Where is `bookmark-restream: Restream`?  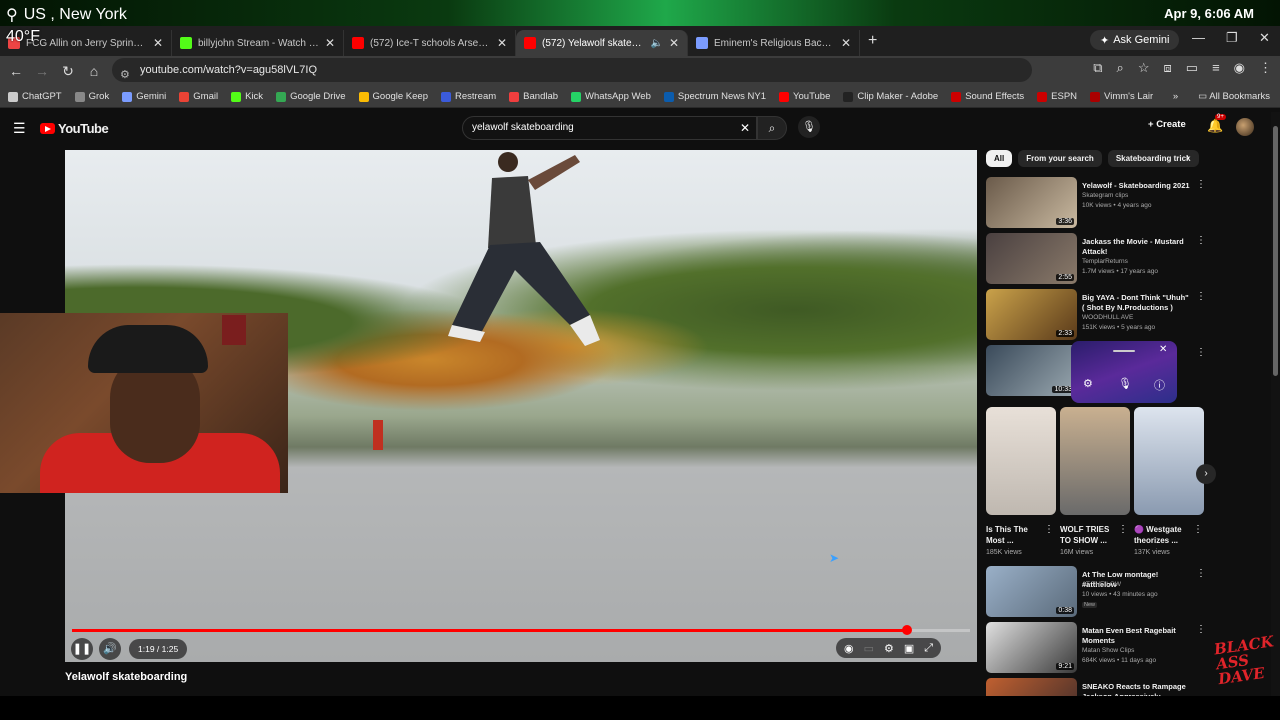 bookmark-restream: Restream is located at coordinates (468, 96).